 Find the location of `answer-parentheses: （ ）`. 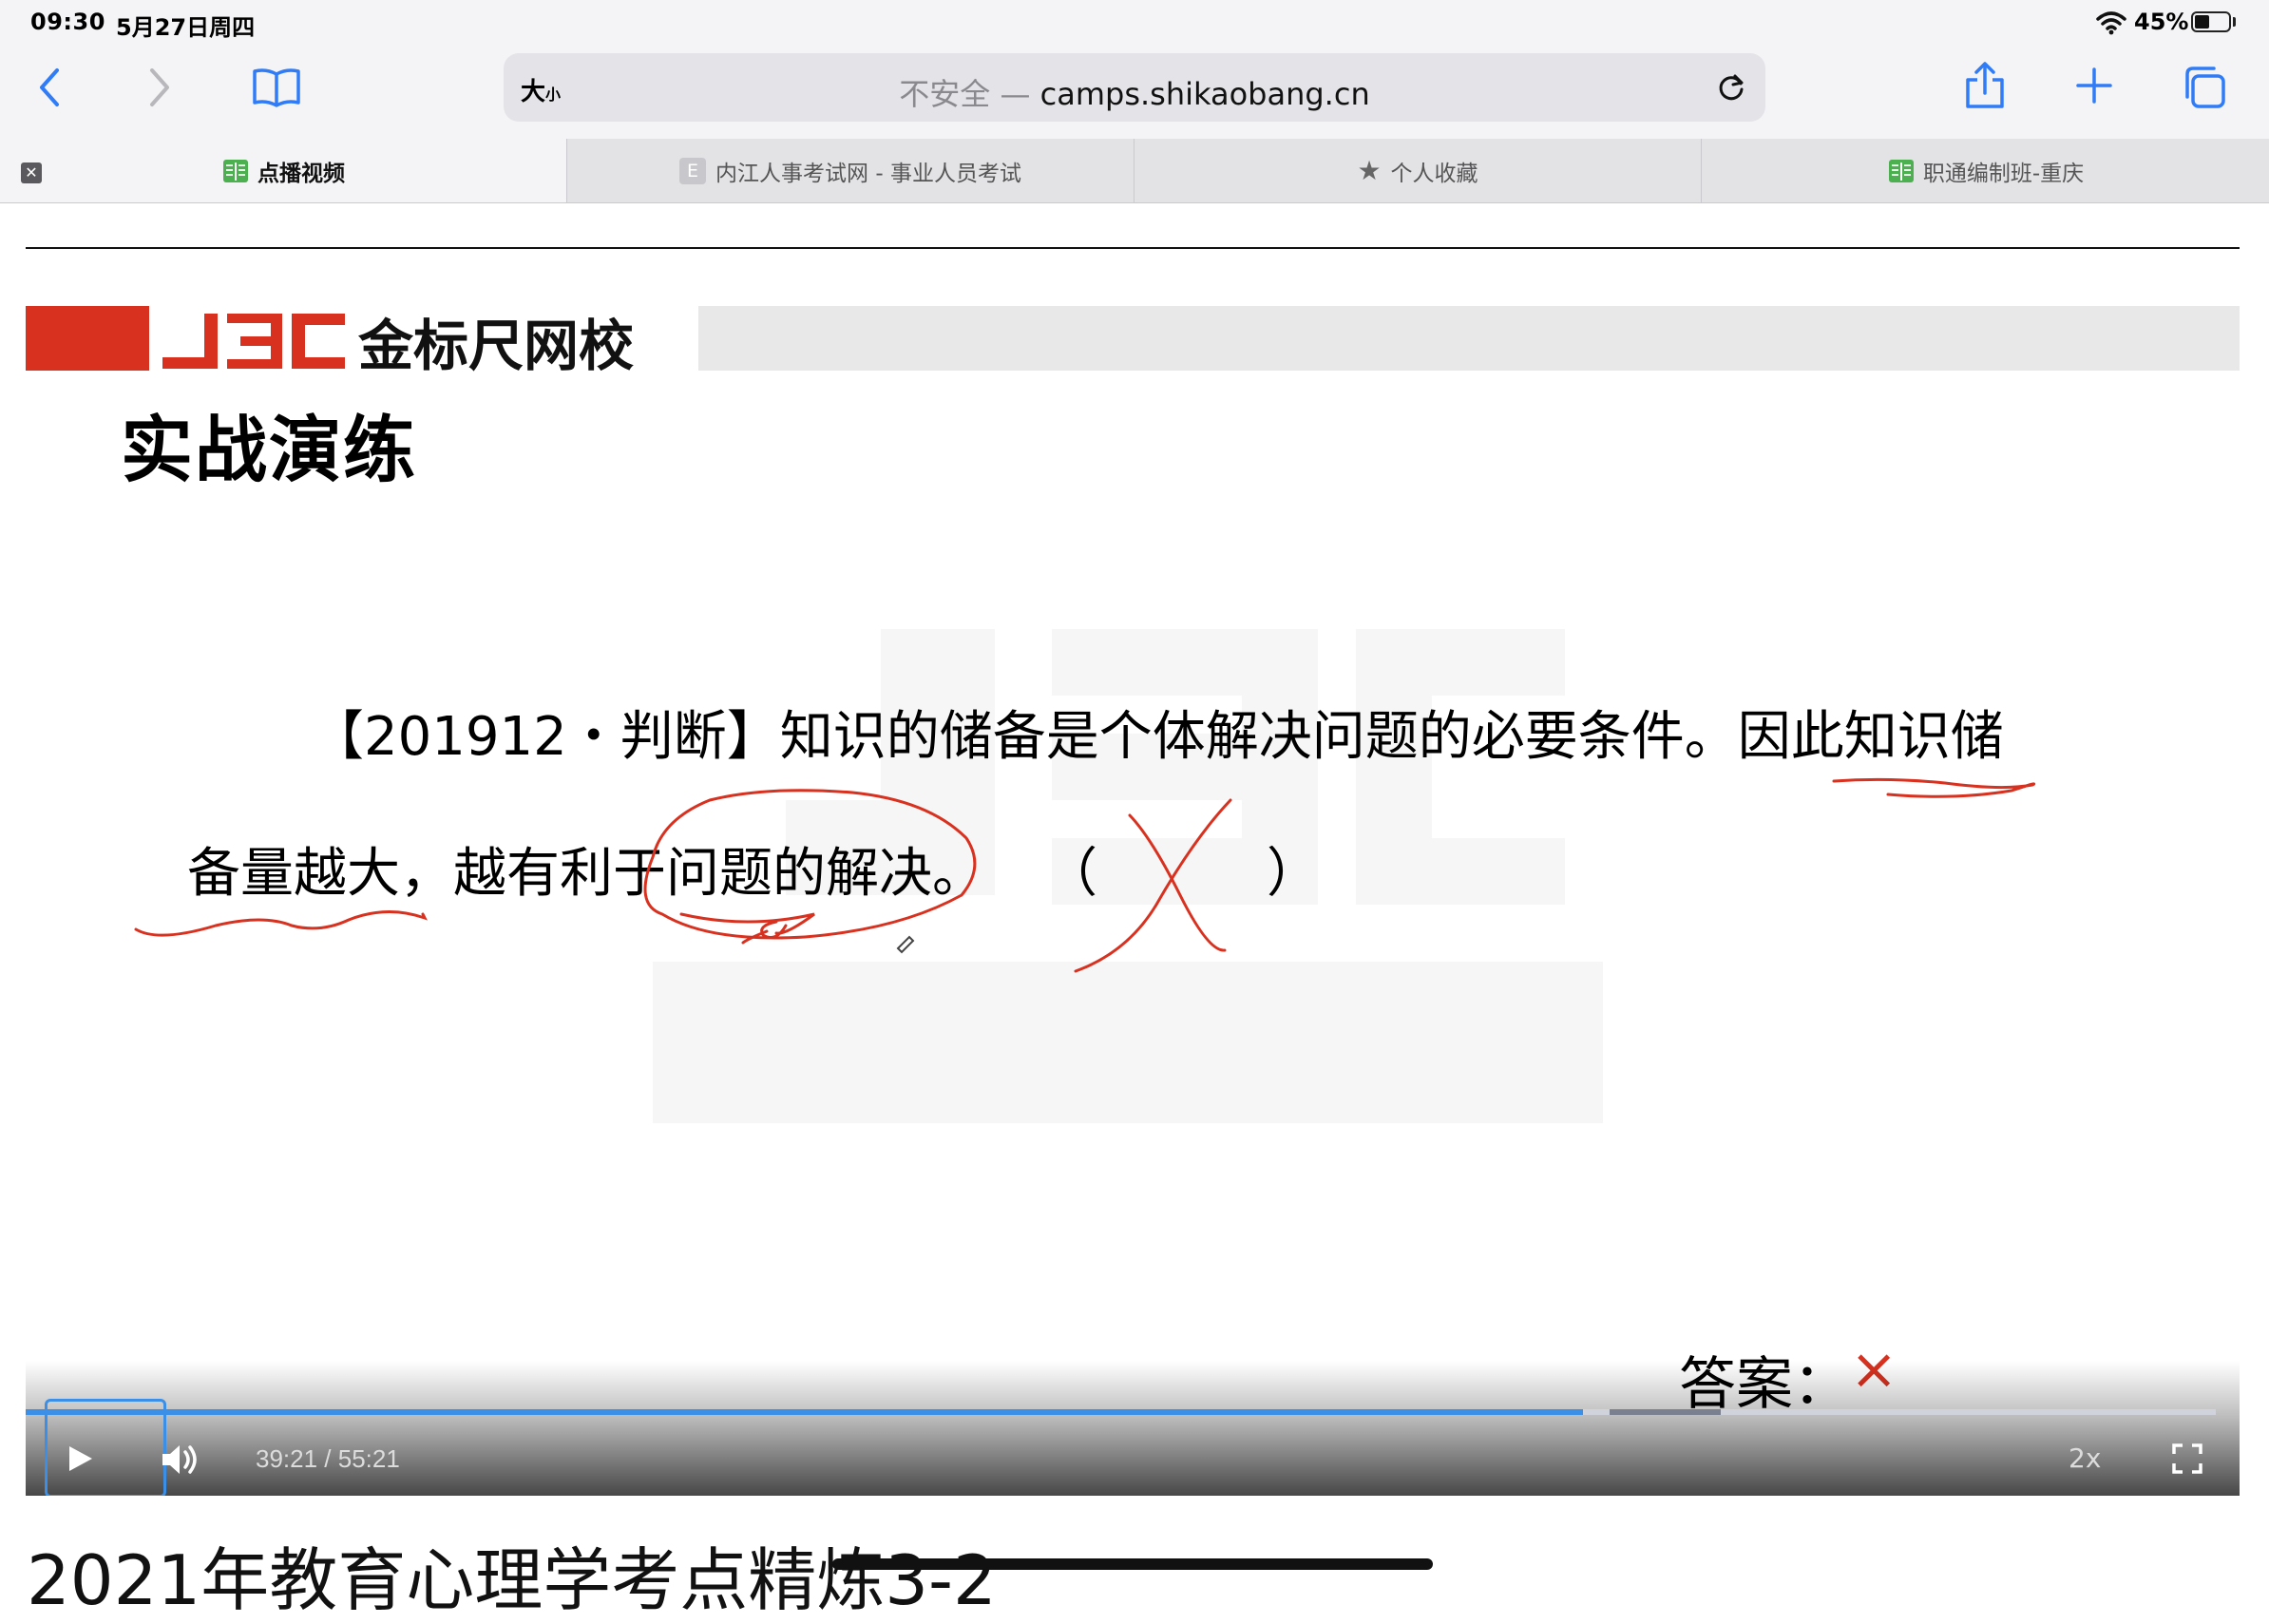

answer-parentheses: （ ） is located at coordinates (1182, 874).